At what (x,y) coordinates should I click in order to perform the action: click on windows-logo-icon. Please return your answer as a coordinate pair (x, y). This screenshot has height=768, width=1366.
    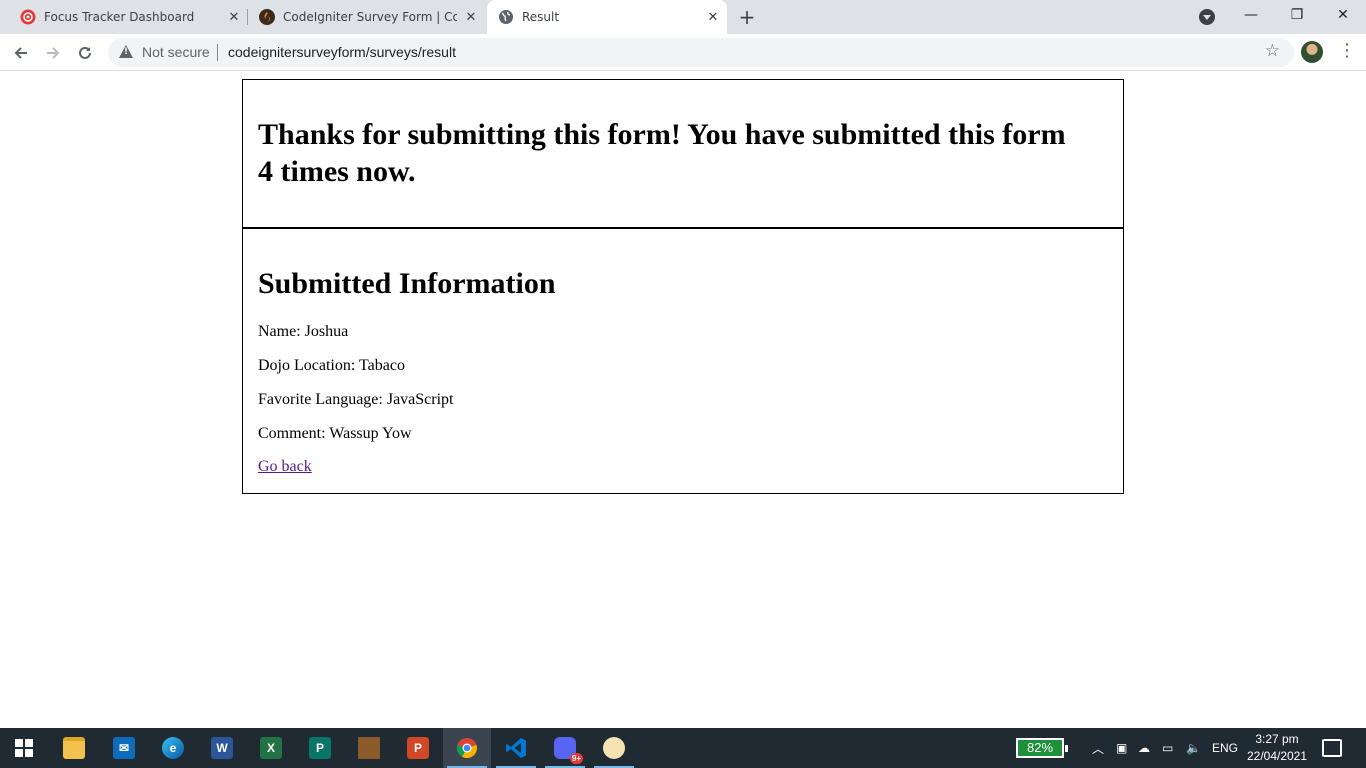
    Looking at the image, I should click on (24, 748).